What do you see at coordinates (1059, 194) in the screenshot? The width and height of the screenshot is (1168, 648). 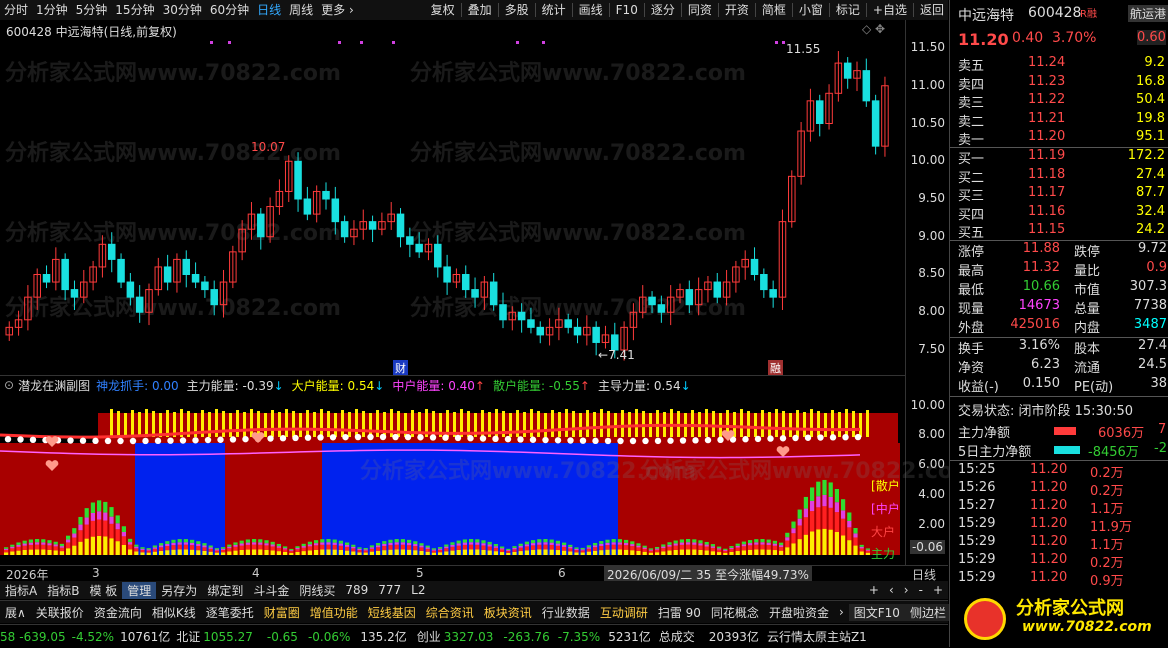 I see `bid-row: 买三 11.17 87.7` at bounding box center [1059, 194].